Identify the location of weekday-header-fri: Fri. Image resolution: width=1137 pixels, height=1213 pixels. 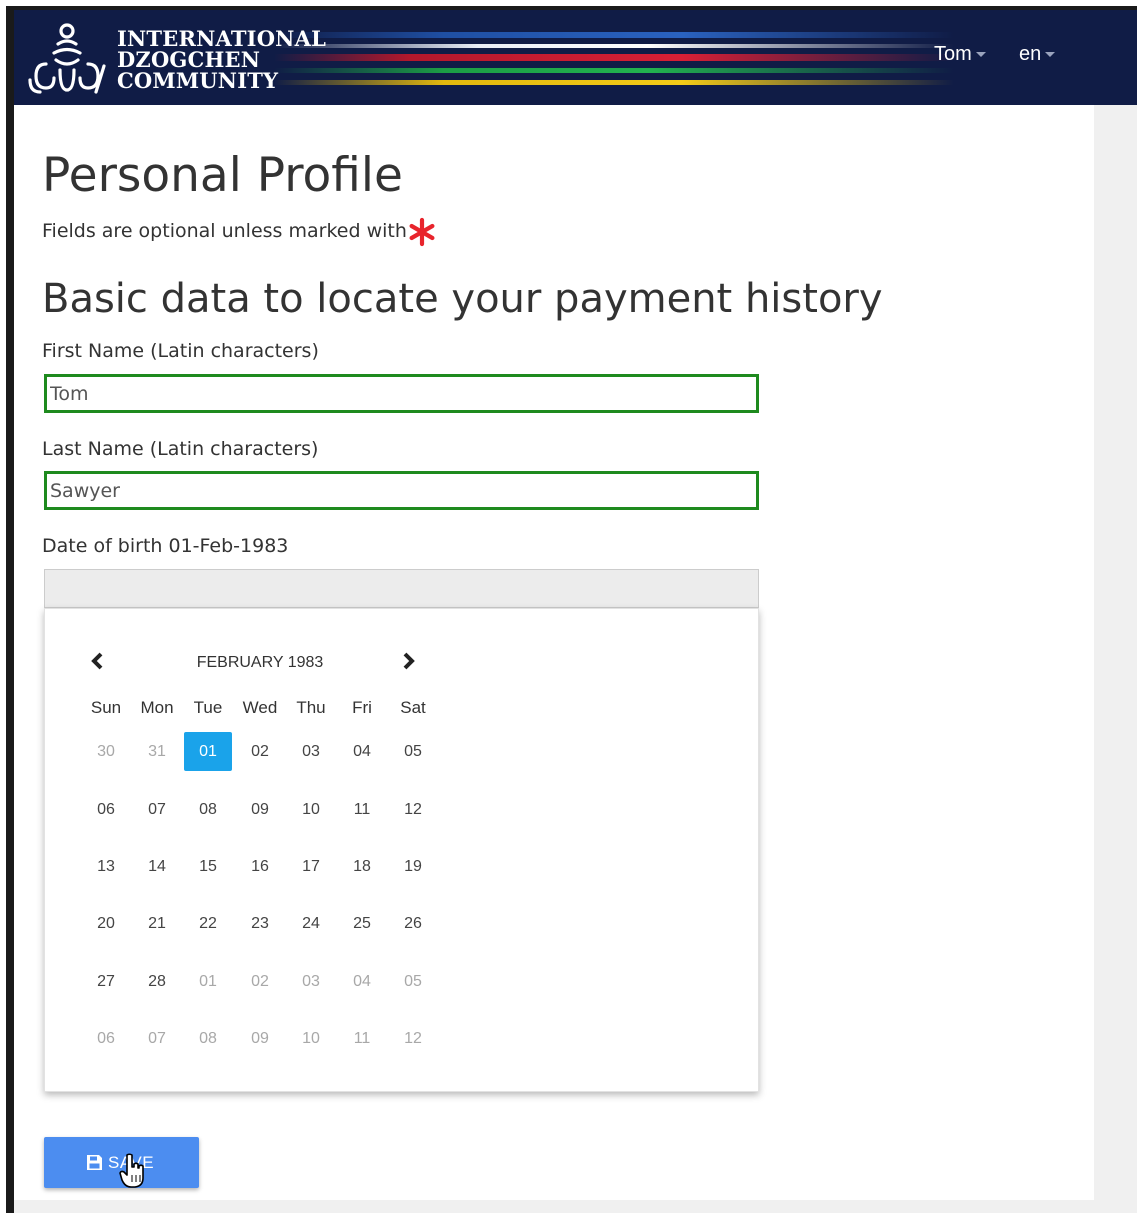
(362, 707).